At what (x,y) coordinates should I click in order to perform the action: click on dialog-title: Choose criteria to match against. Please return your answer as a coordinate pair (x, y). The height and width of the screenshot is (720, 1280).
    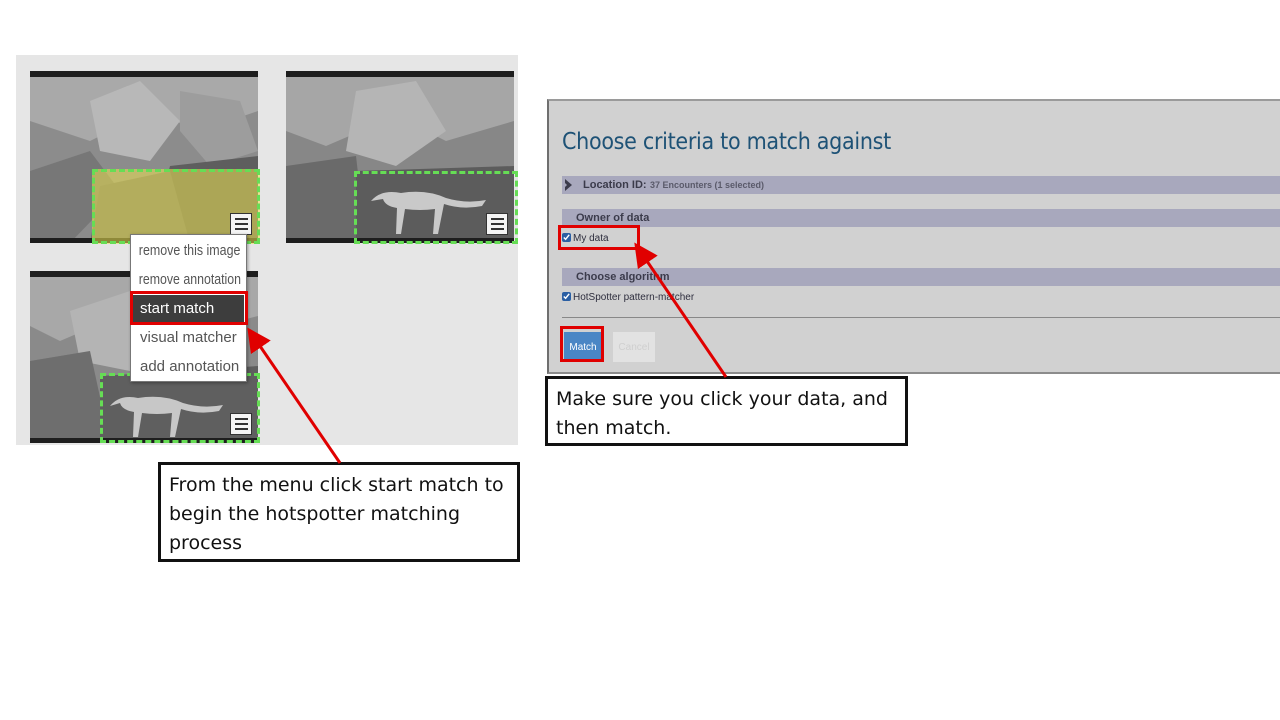
    Looking at the image, I should click on (726, 142).